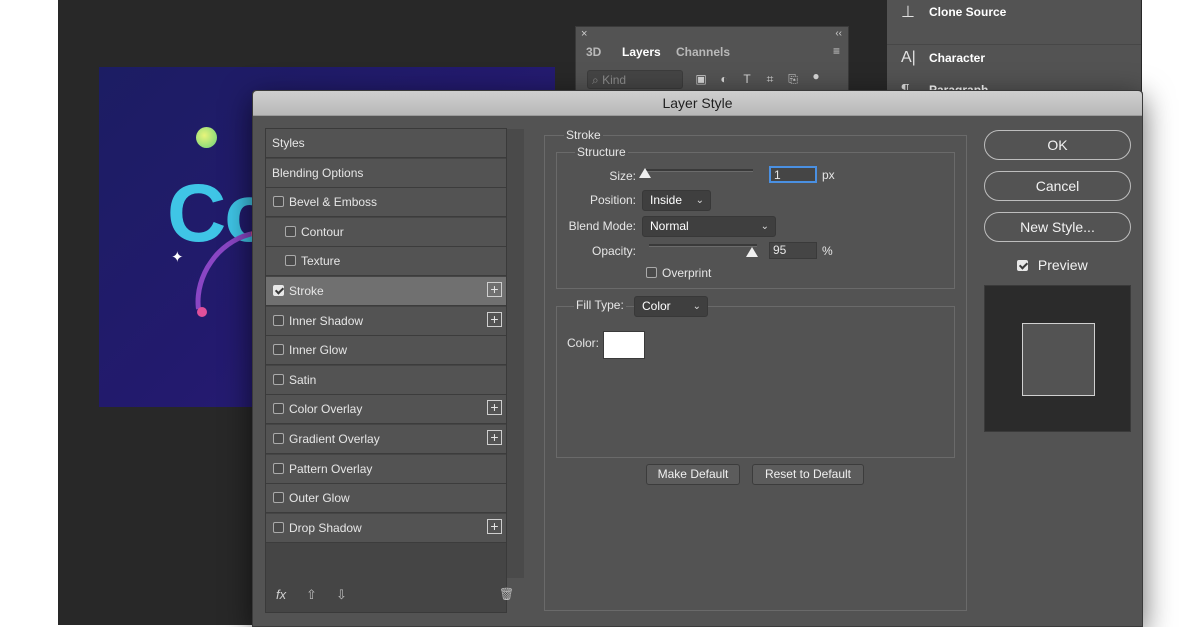 This screenshot has width=1200, height=627. What do you see at coordinates (386, 143) in the screenshot?
I see `style-row-styles: Styles` at bounding box center [386, 143].